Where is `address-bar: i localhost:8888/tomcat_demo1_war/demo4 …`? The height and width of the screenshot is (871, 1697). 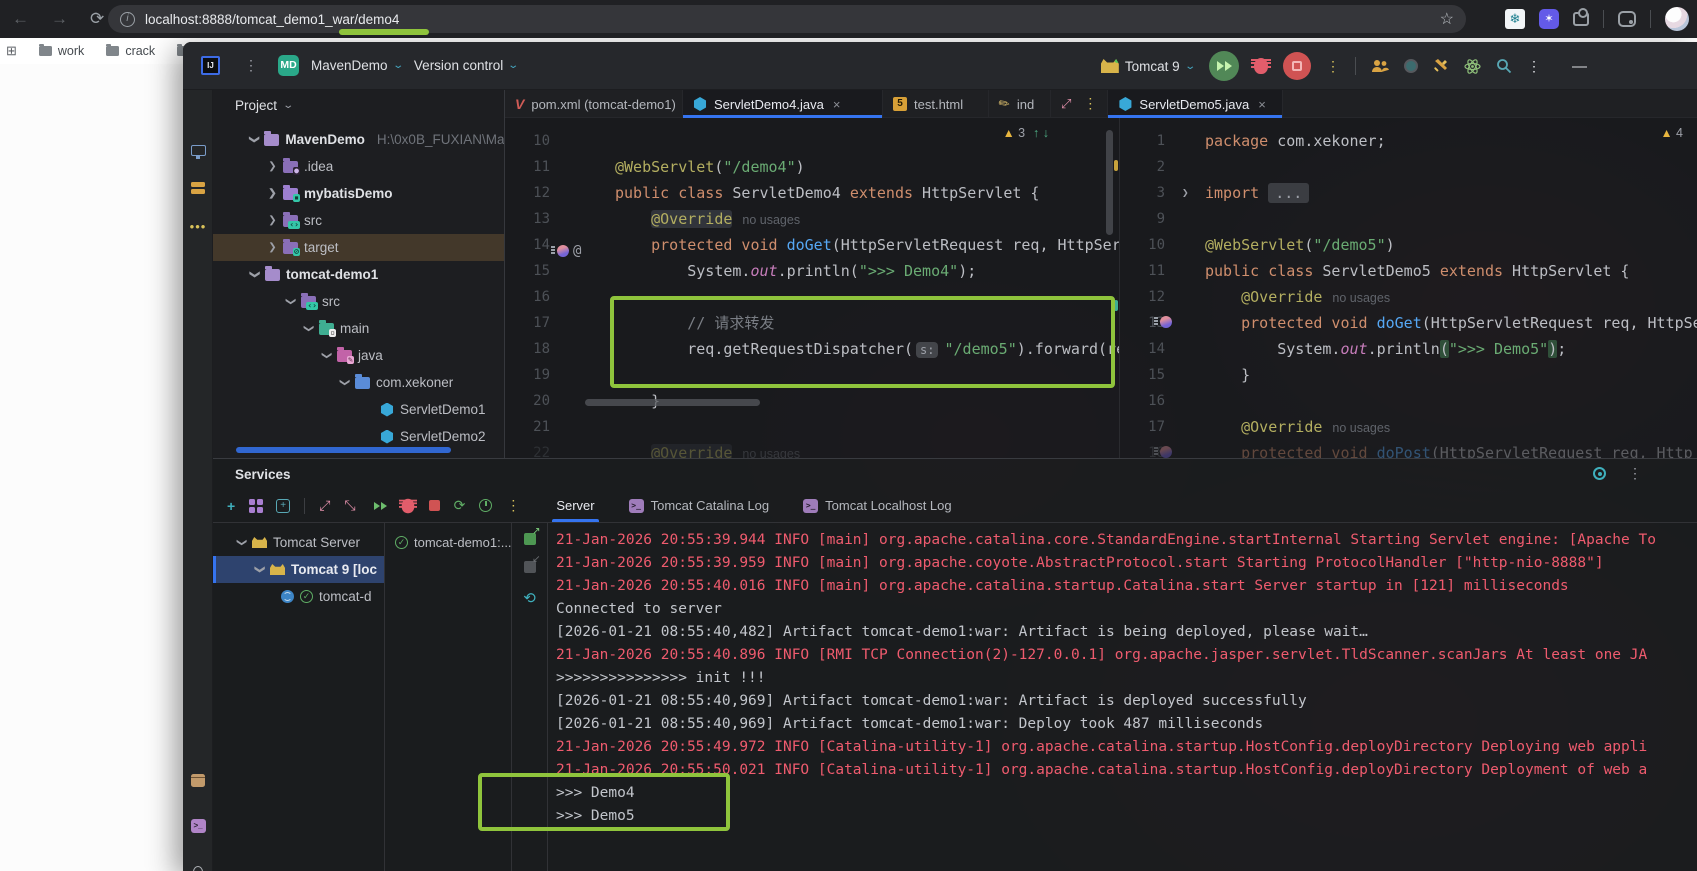 address-bar: i localhost:8888/tomcat_demo1_war/demo4 … is located at coordinates (787, 19).